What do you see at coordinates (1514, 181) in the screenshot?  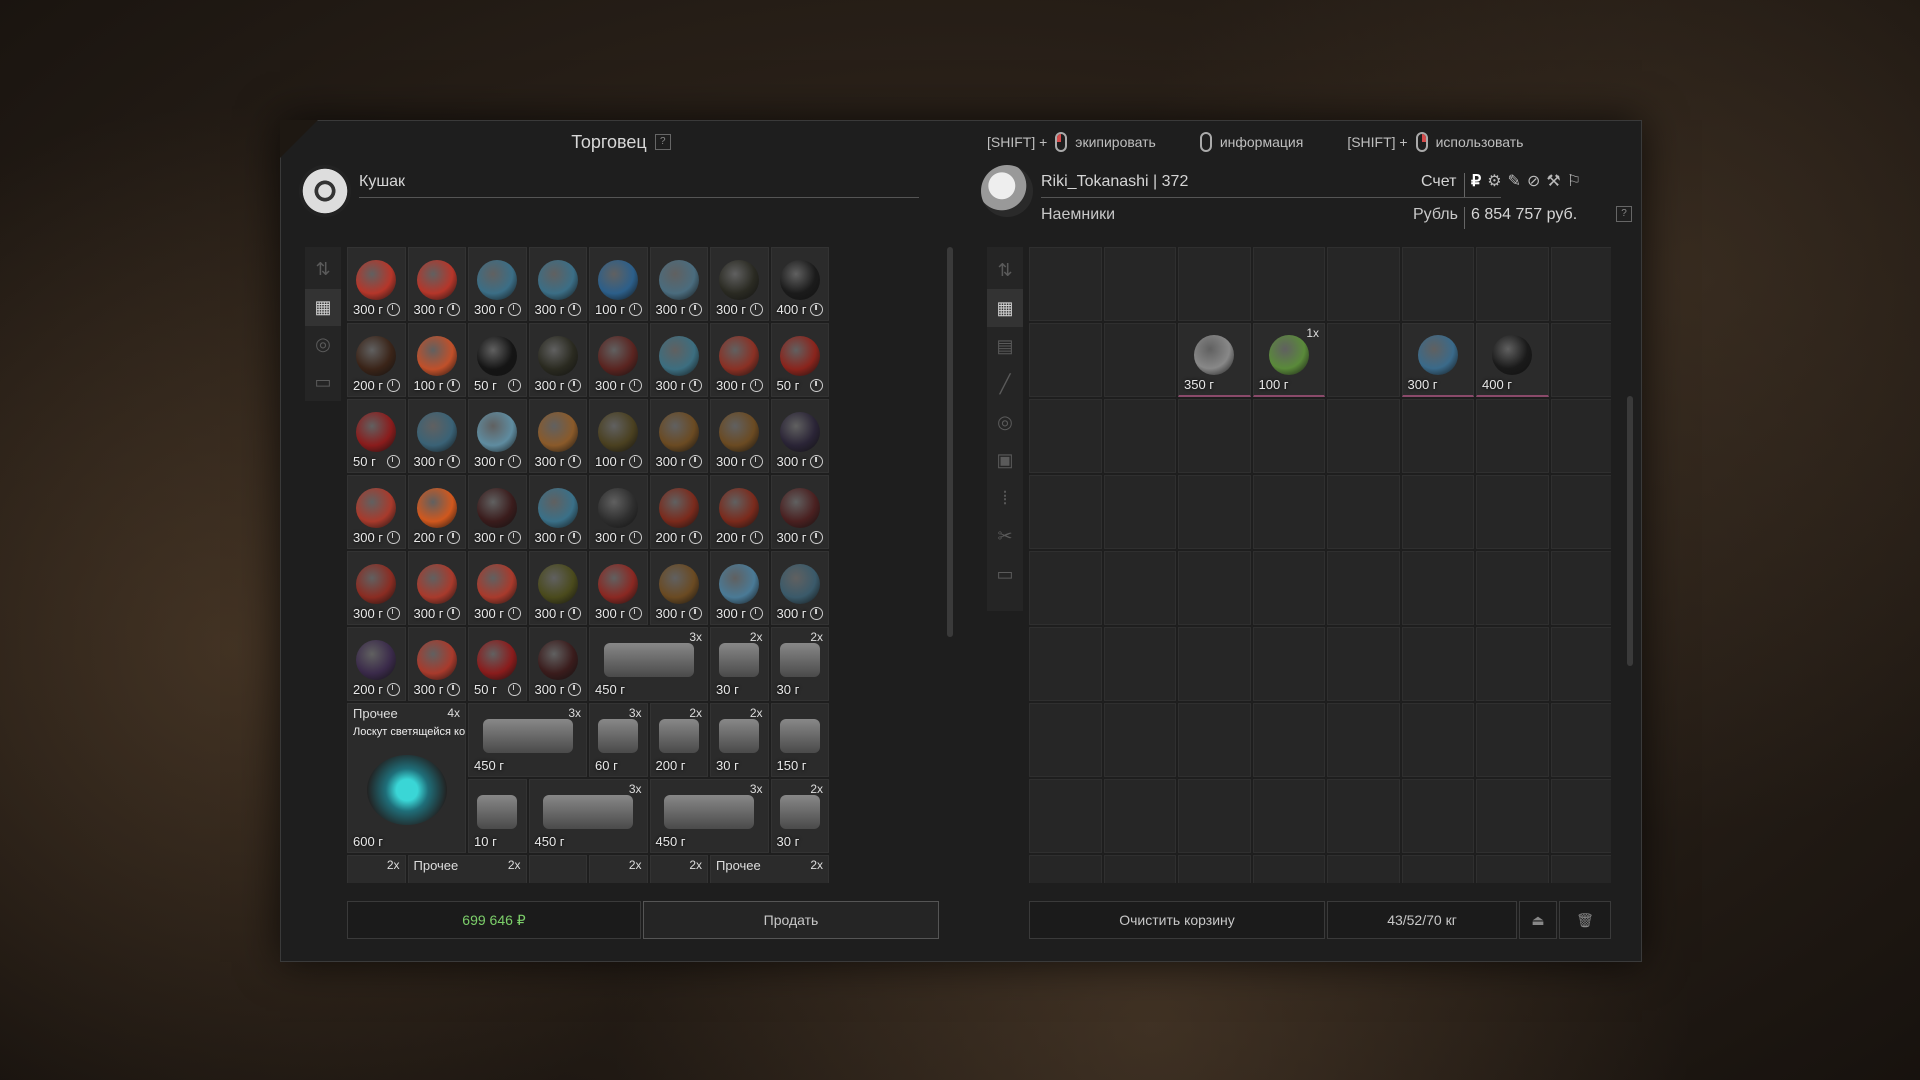 I see `currency-icon: ✎` at bounding box center [1514, 181].